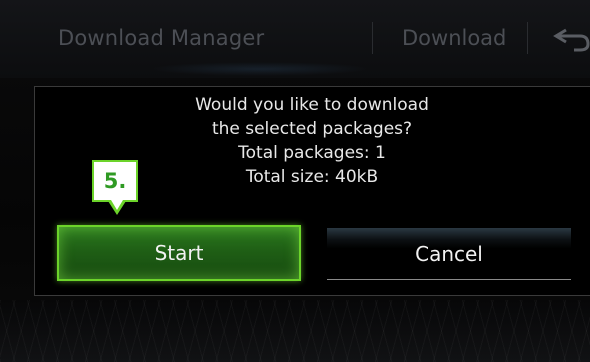 The height and width of the screenshot is (362, 590). I want to click on download-tab: Download, so click(454, 38).